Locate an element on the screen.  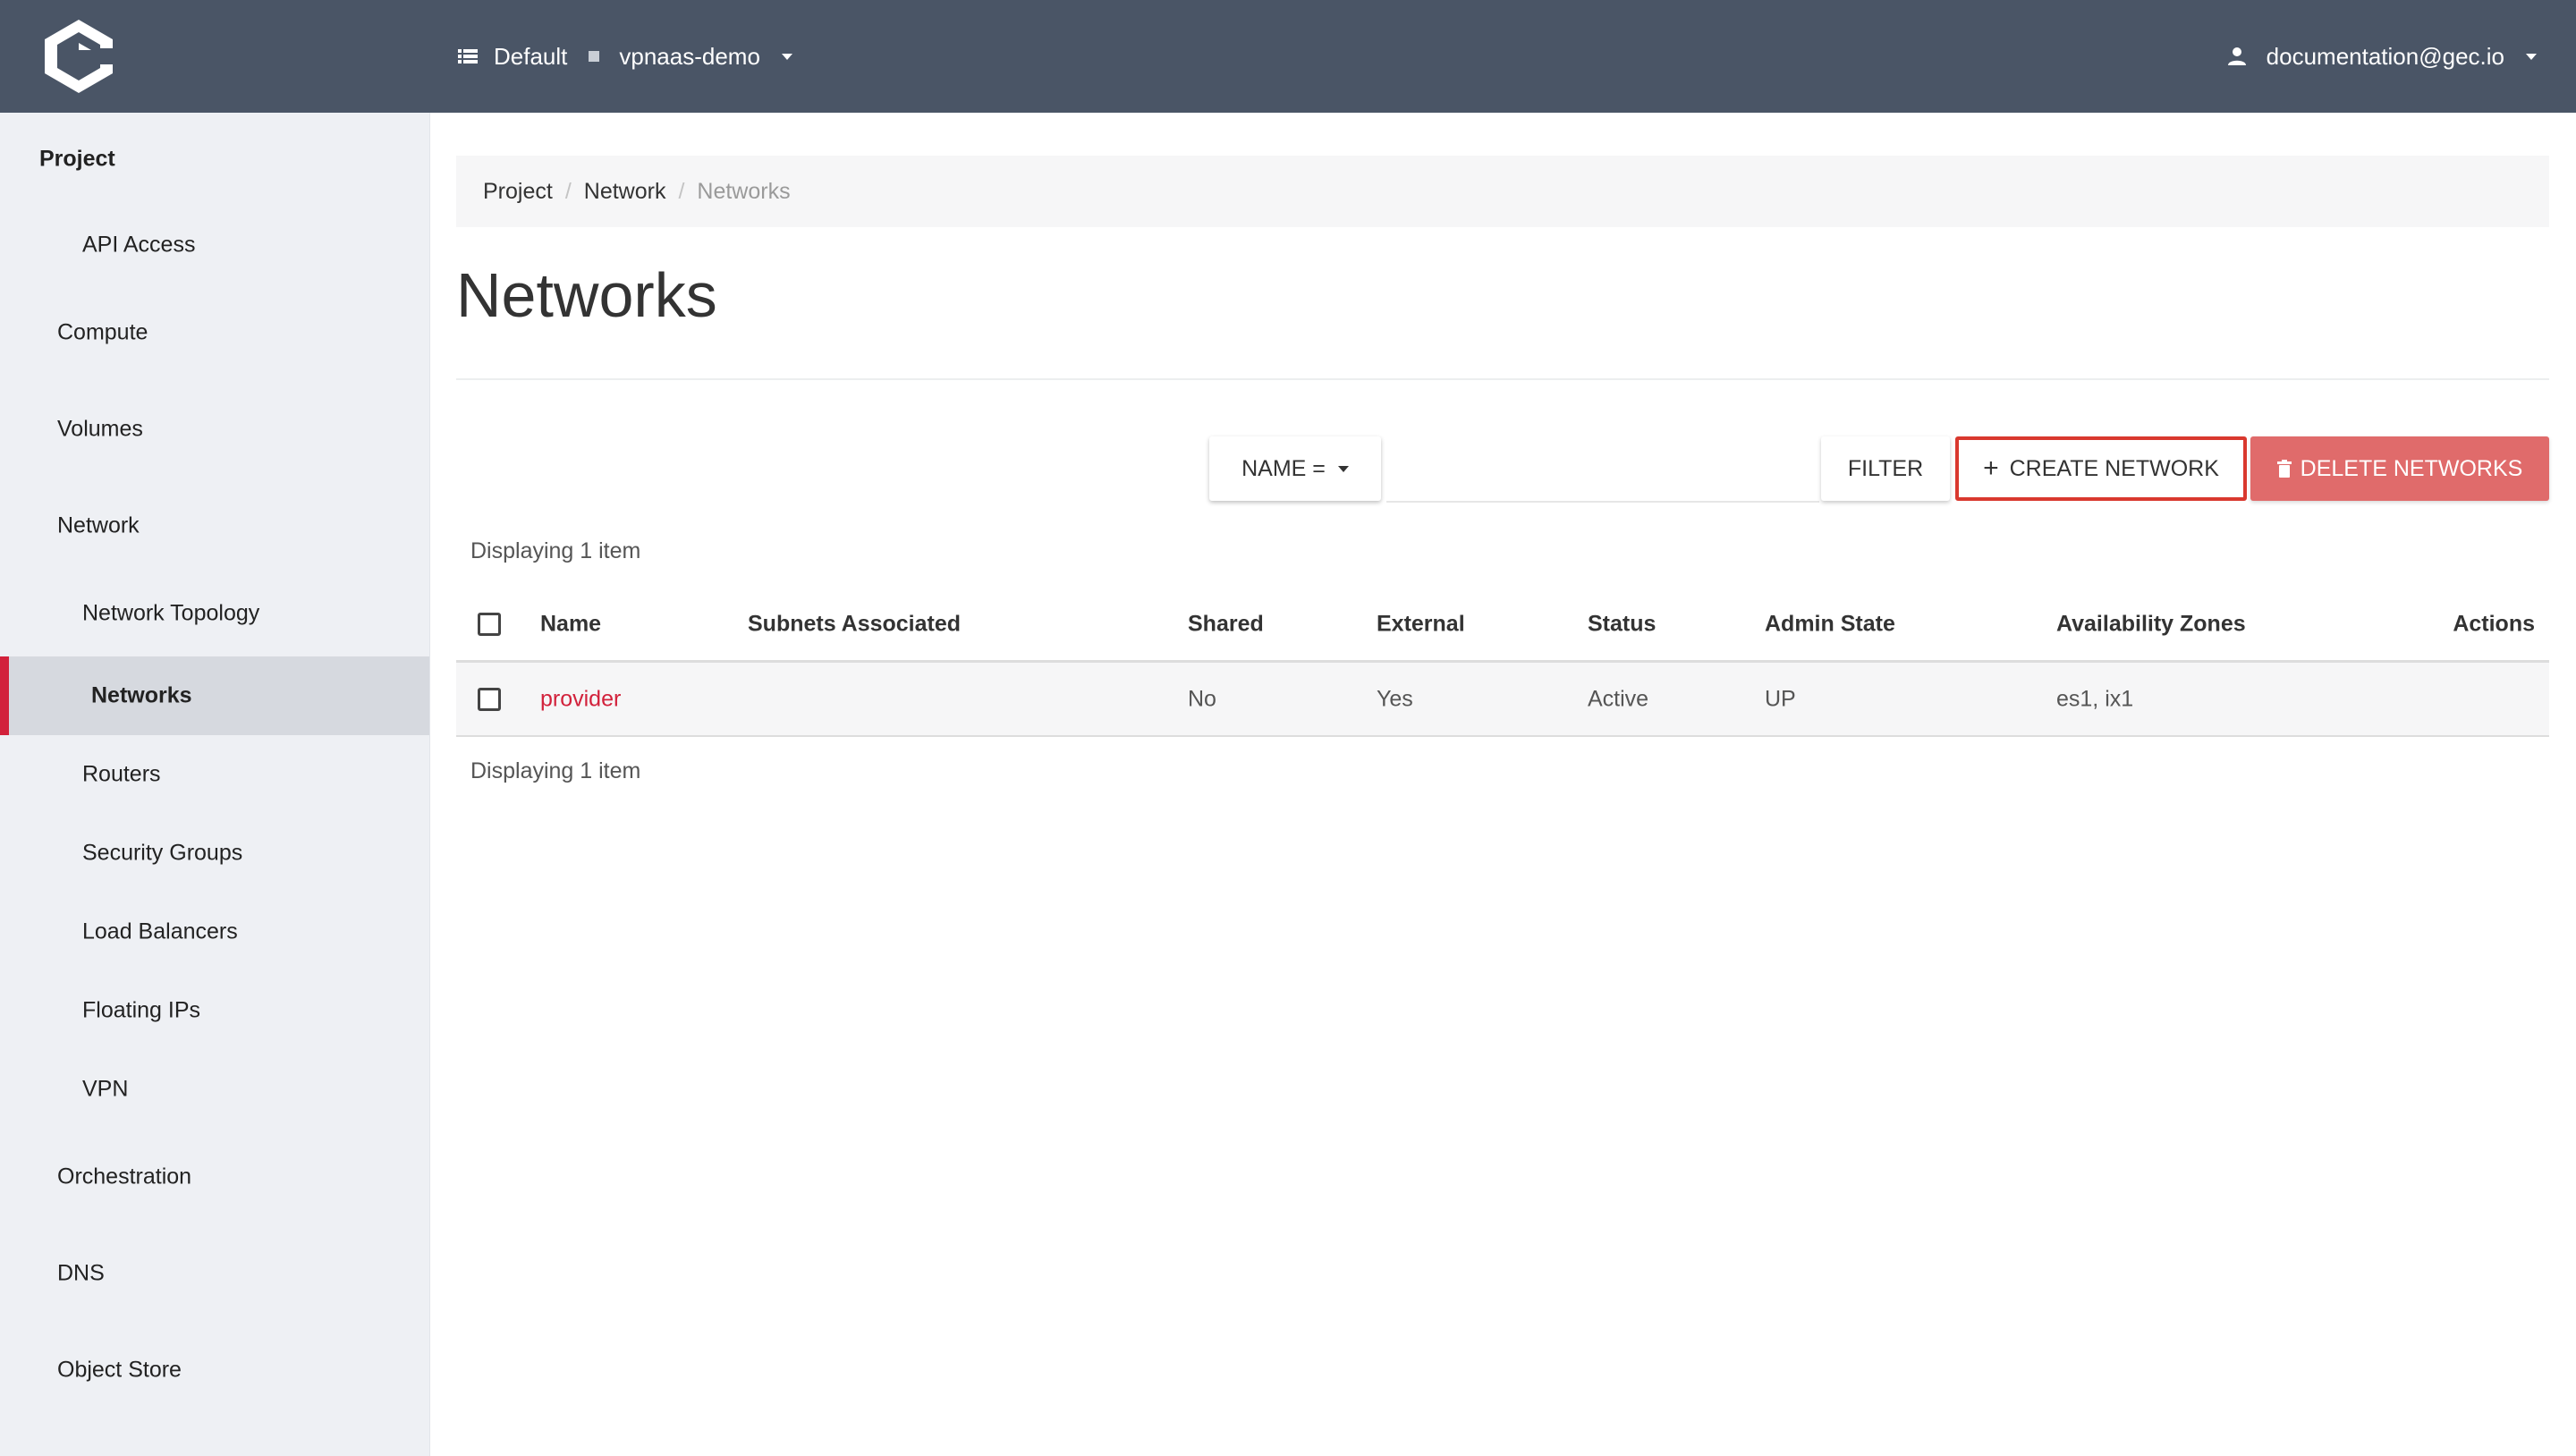
user-icon is located at coordinates (2236, 56).